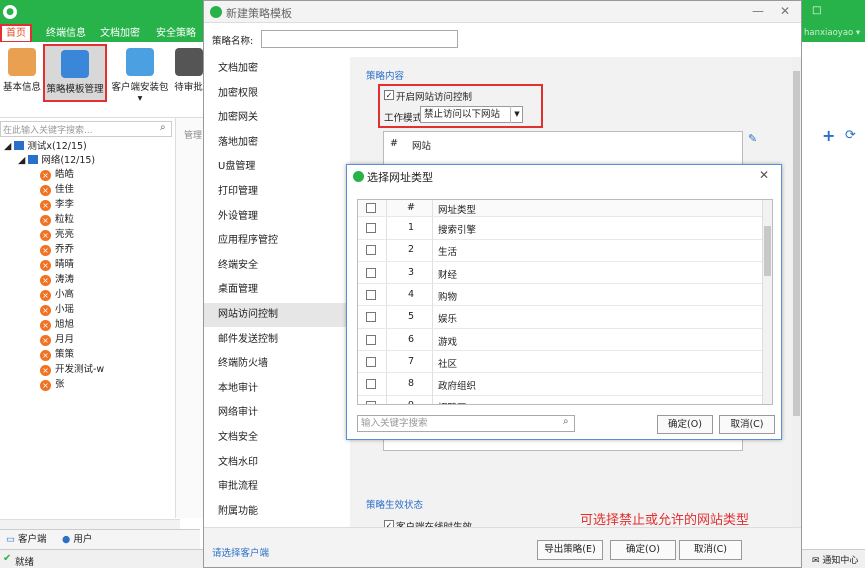 This screenshot has height=568, width=865. What do you see at coordinates (120, 34) in the screenshot?
I see `tab-doc-encrypt: 文档加密` at bounding box center [120, 34].